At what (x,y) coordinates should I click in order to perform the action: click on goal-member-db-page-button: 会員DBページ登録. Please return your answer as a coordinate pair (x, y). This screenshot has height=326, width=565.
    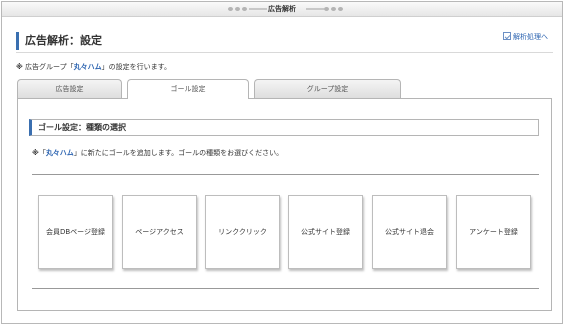
    Looking at the image, I should click on (75, 232).